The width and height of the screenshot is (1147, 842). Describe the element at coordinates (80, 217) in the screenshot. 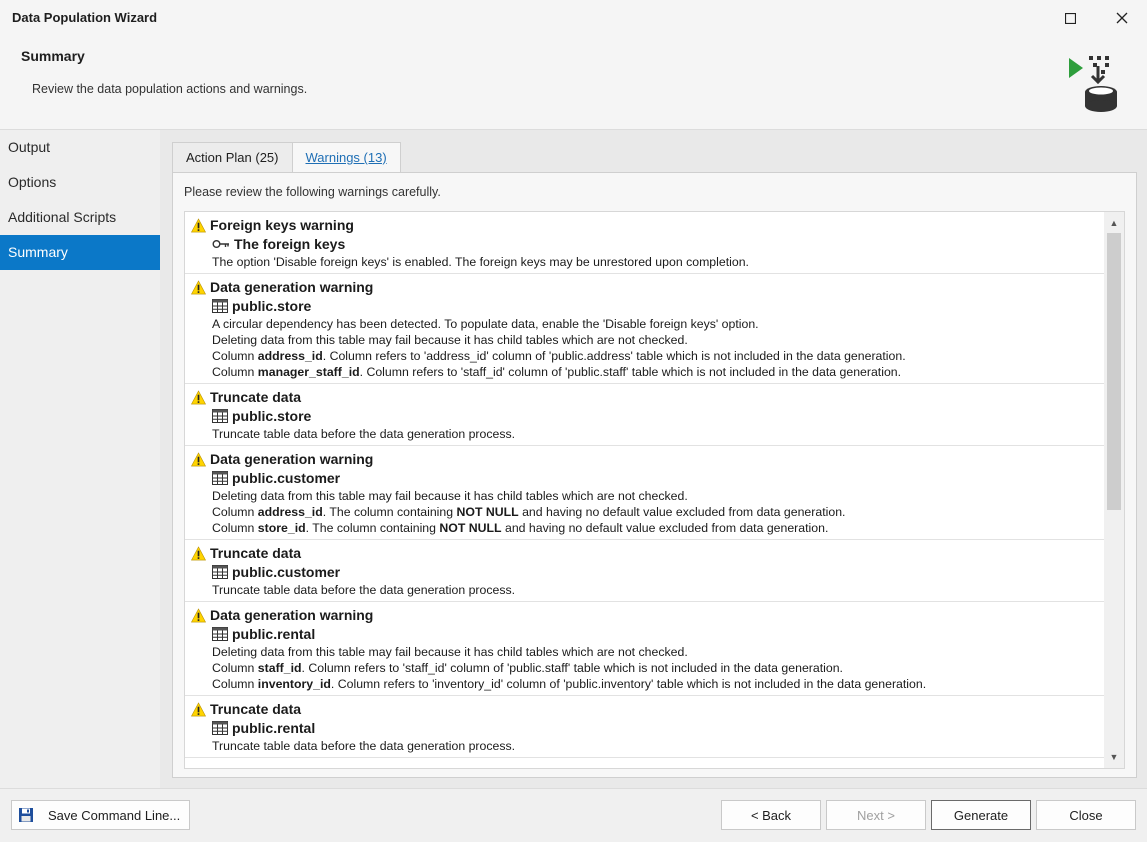

I see `sidebar-item-additional-scripts: Additional Scripts` at that location.